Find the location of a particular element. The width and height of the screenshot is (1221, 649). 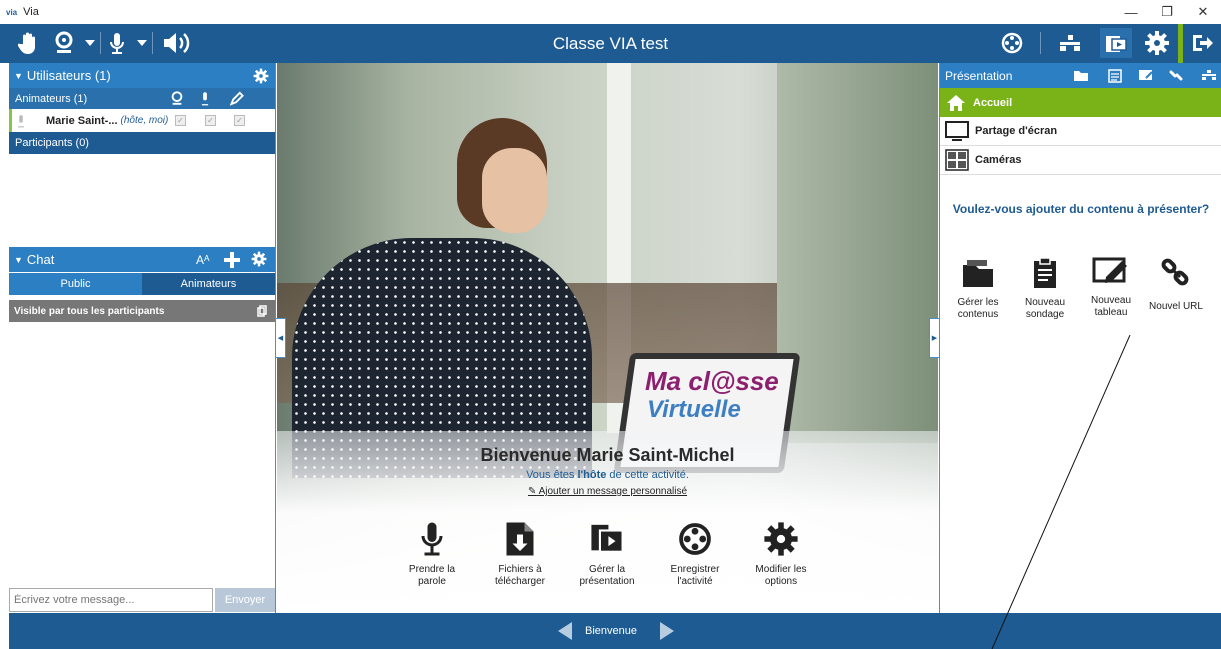

tool-new-url: Nouvel URL is located at coordinates (1176, 285).